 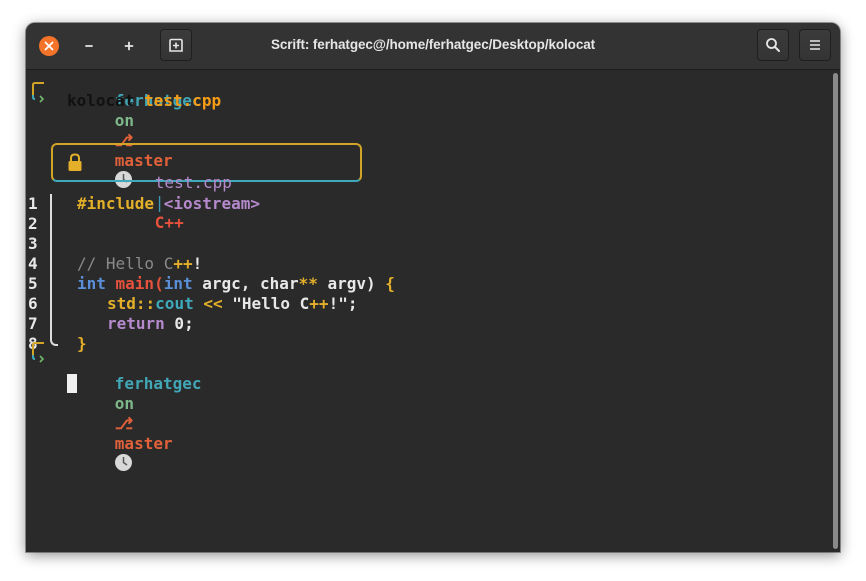 I want to click on code-line-5: int main(int argc, char** argv) {, so click(x=236, y=284).